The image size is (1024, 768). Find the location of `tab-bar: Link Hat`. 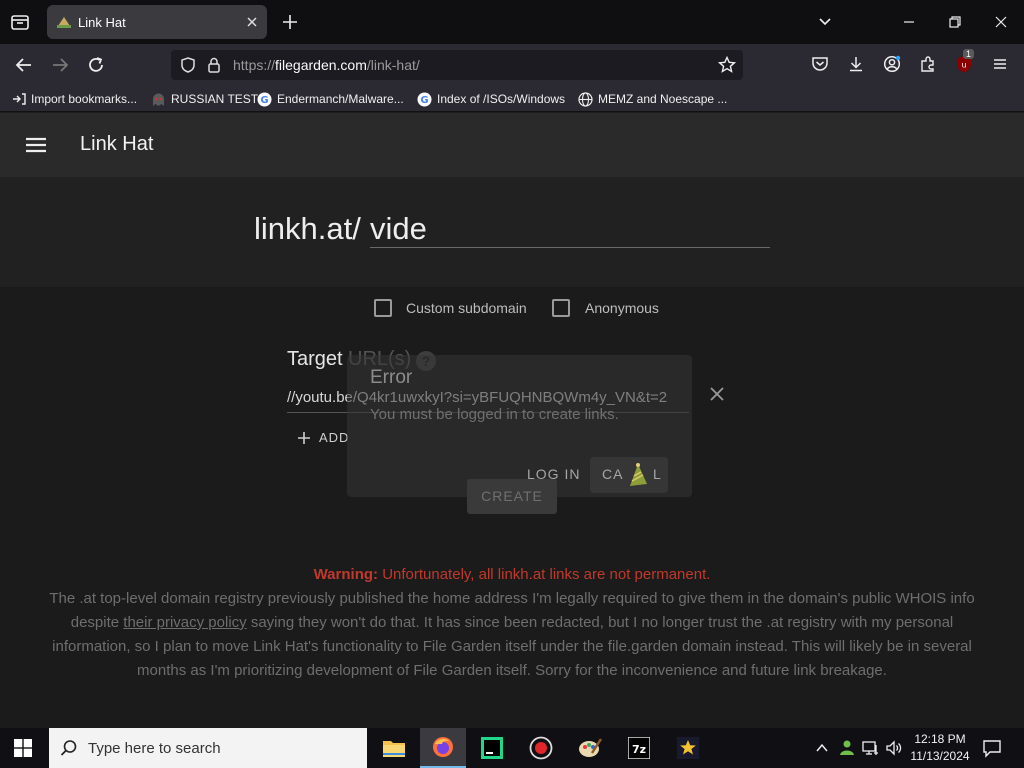

tab-bar: Link Hat is located at coordinates (512, 22).